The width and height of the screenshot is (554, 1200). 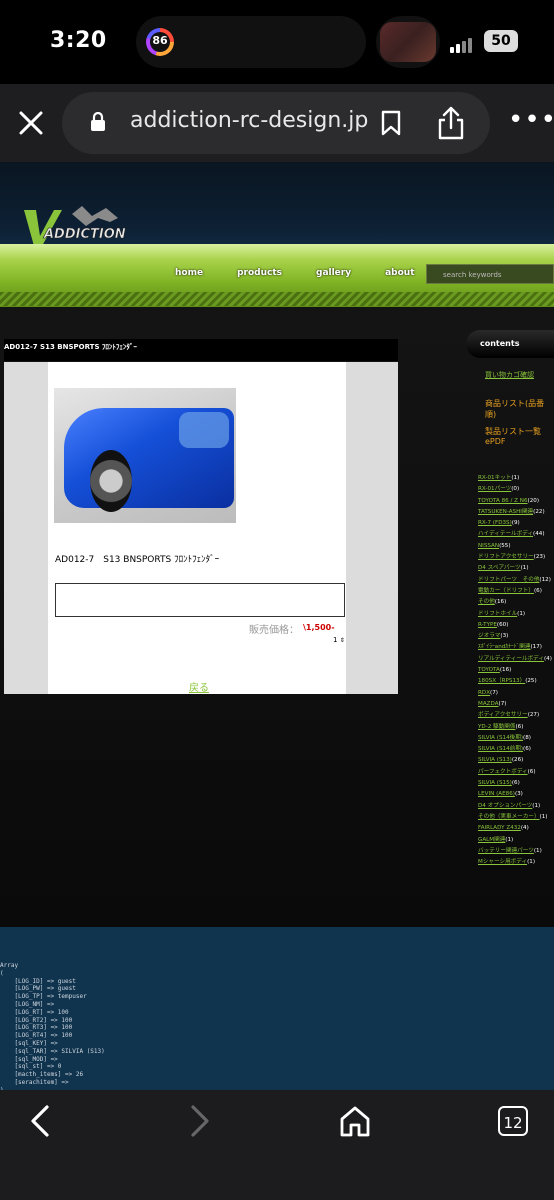 I want to click on close-icon, so click(x=31, y=123).